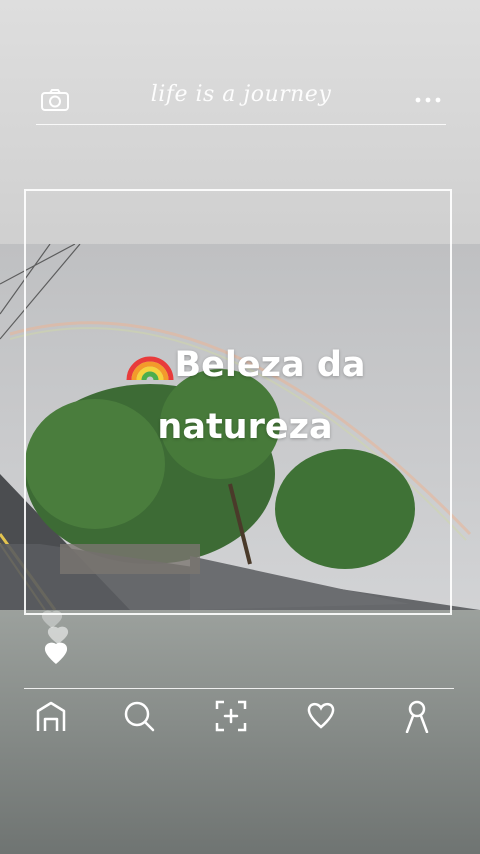 The width and height of the screenshot is (480, 854). Describe the element at coordinates (58, 639) in the screenshot. I see `hearts-icon` at that location.